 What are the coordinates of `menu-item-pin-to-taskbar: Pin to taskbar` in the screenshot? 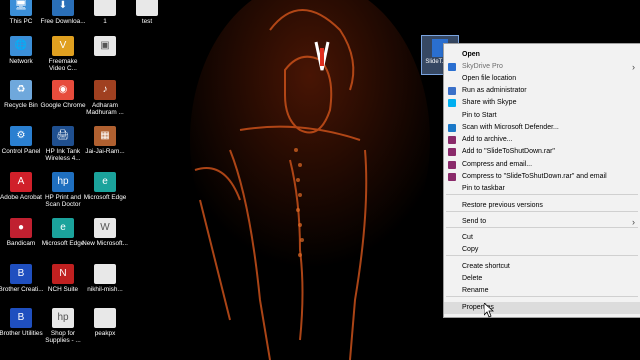 It's located at (542, 189).